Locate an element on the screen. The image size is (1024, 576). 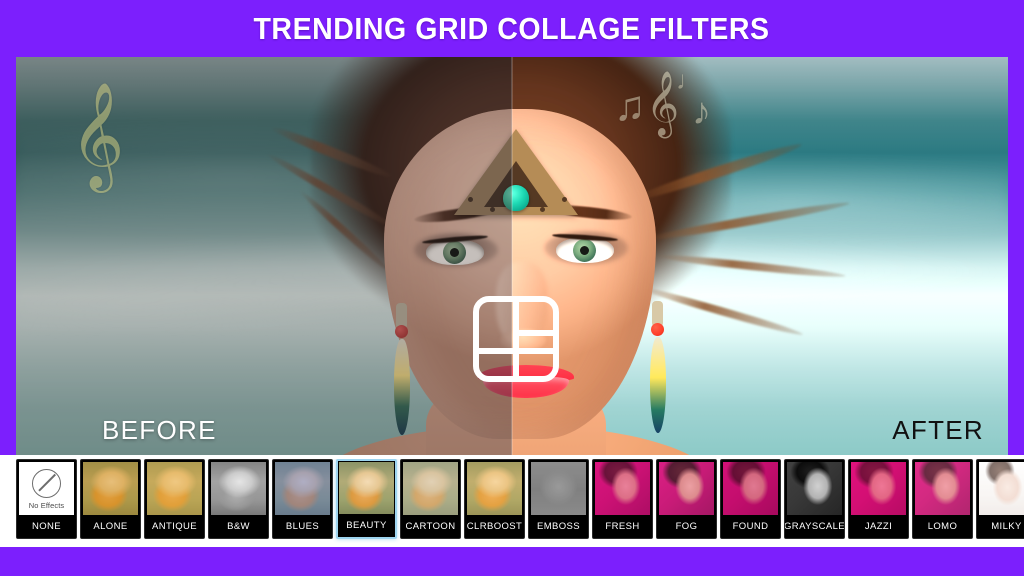
earring-feather-left is located at coordinates (402, 387).